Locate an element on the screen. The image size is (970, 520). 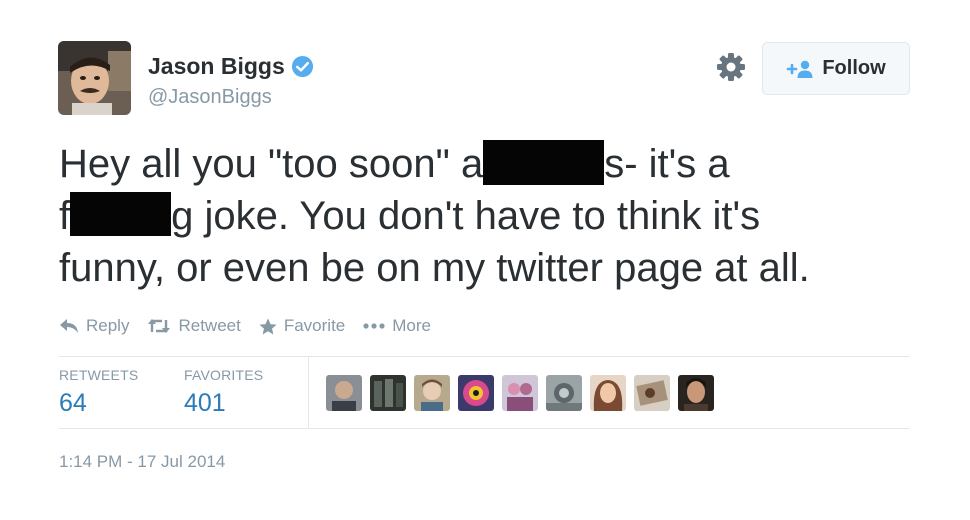
favorite-button: Favorite is located at coordinates (302, 326).